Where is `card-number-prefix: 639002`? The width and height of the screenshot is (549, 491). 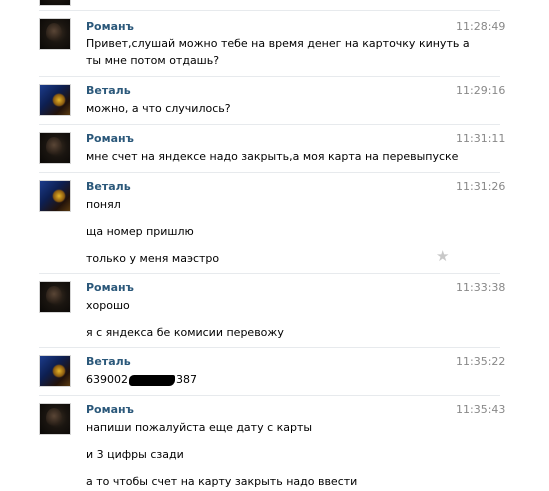 card-number-prefix: 639002 is located at coordinates (107, 379).